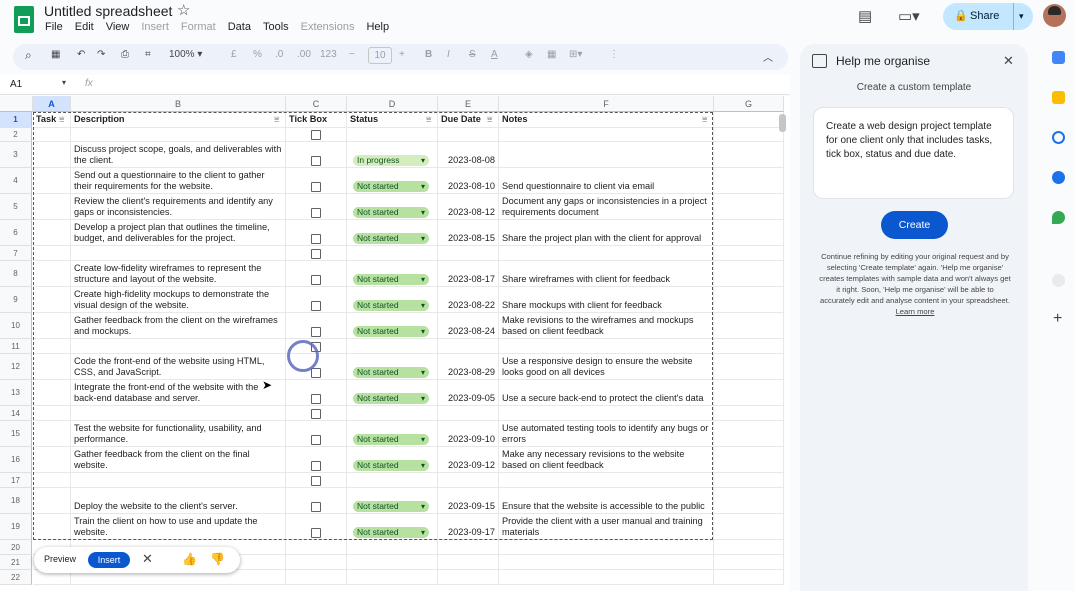 The image size is (1075, 591). What do you see at coordinates (16, 84) in the screenshot?
I see `name-box: A1` at bounding box center [16, 84].